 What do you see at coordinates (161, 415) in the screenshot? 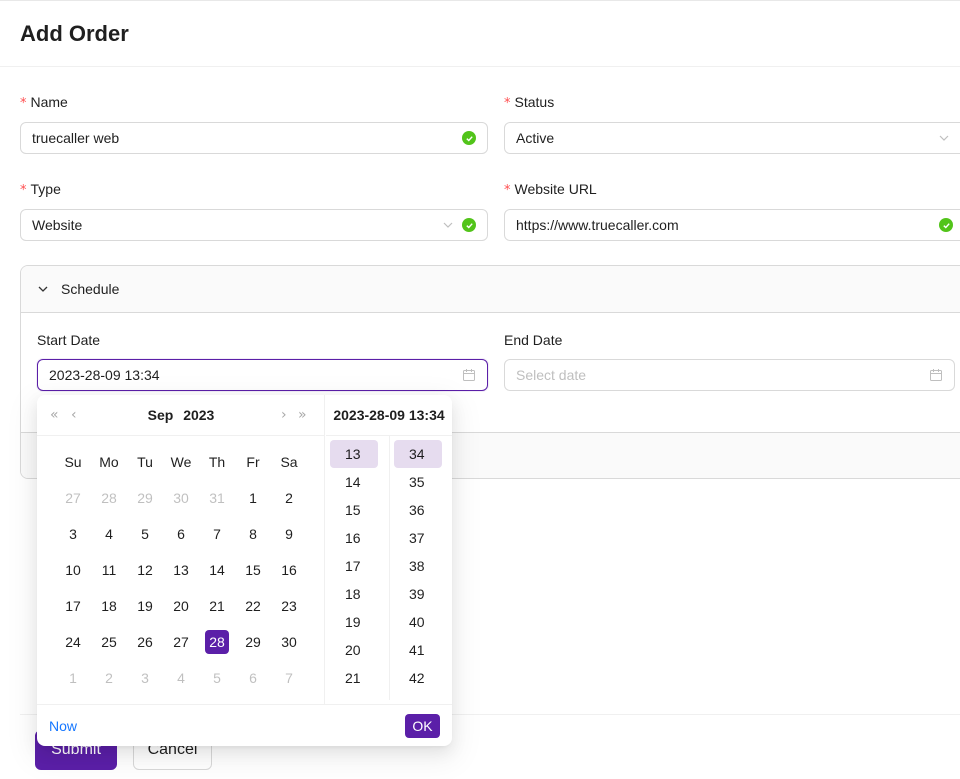
I see `month-button: Sep` at bounding box center [161, 415].